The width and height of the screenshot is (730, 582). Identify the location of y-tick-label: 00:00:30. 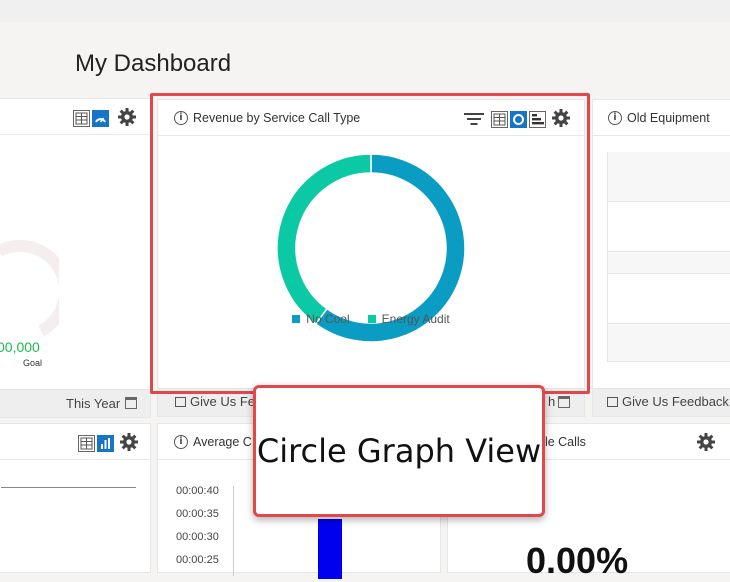
(197, 537).